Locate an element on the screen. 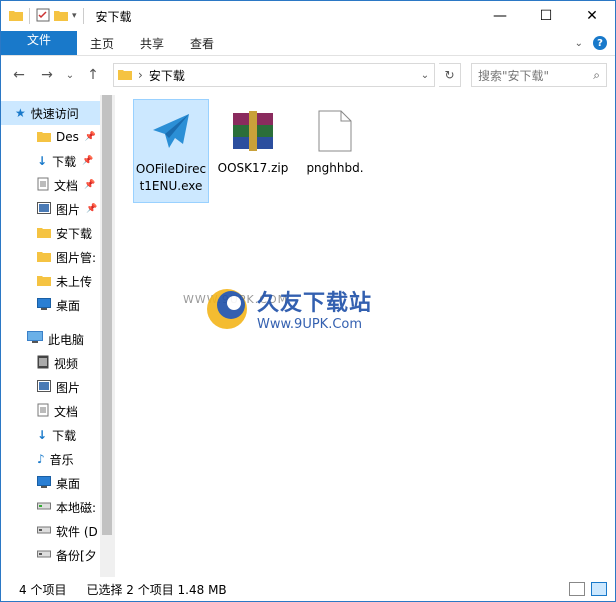 This screenshot has width=616, height=602. nav-item-anxiazai: 安下载 is located at coordinates (51, 233).